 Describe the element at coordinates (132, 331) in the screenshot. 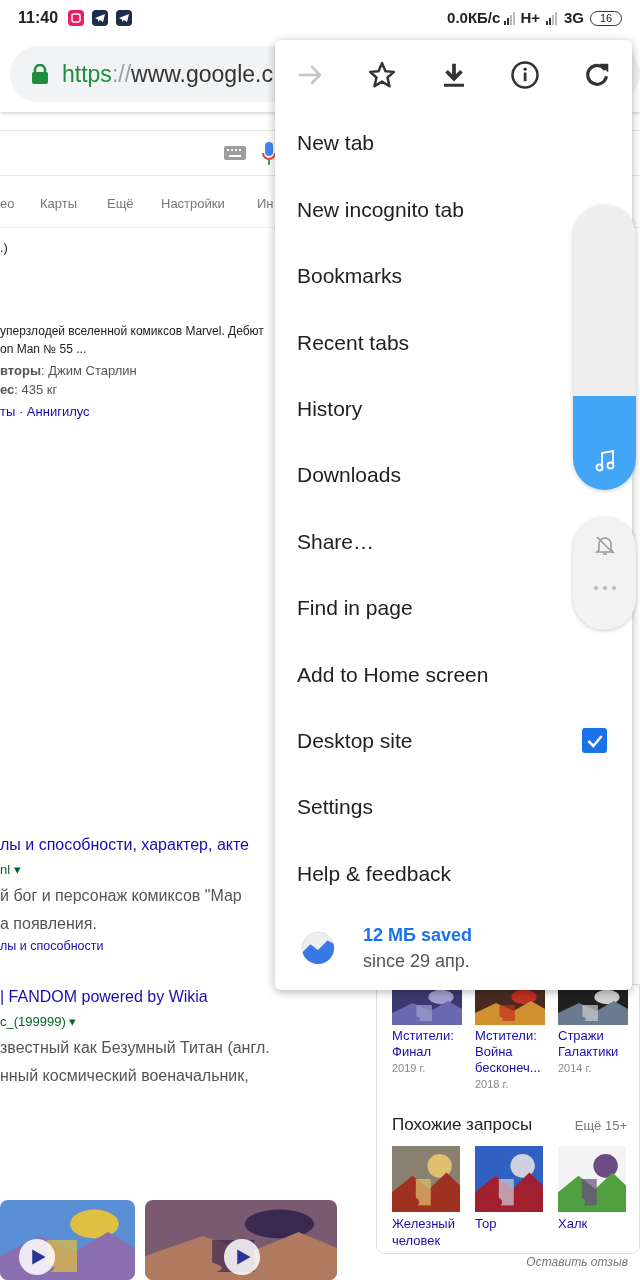

I see `snippet-line: уперзлодей вселенной комиксов Marvel. Дебют` at that location.